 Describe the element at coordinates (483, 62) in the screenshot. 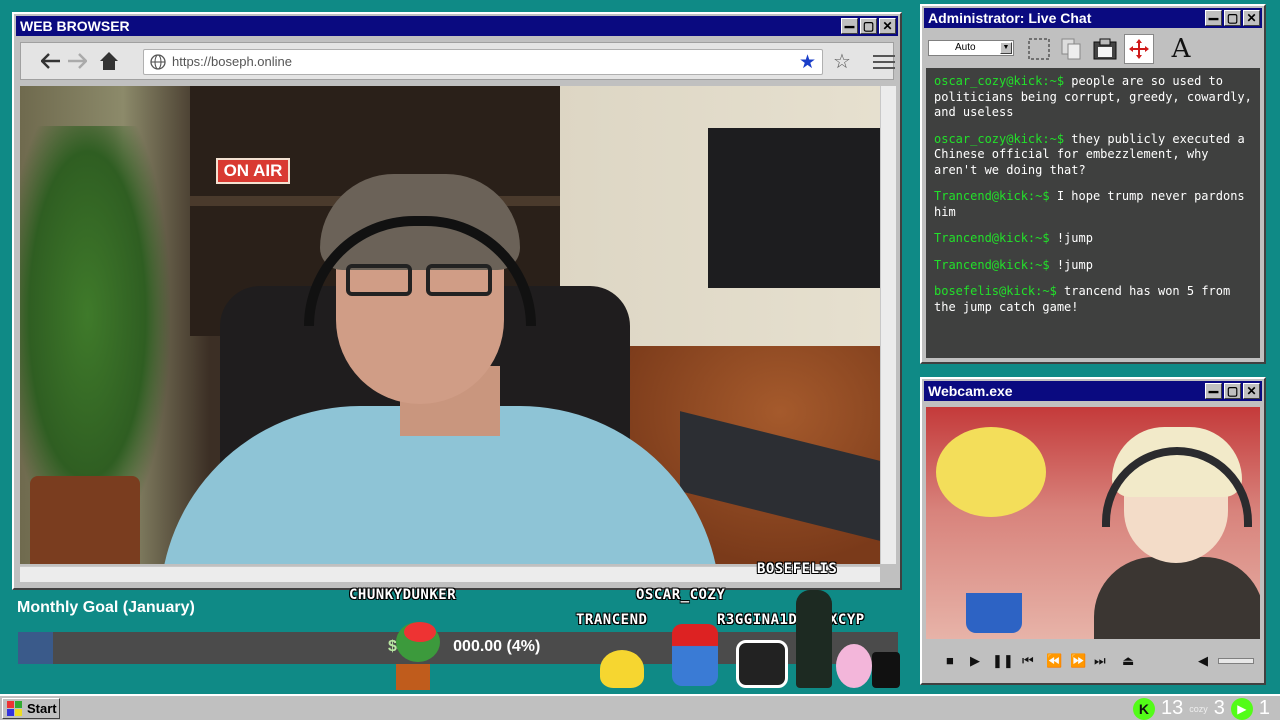

I see `address-bar: https://boseph.online ★` at that location.